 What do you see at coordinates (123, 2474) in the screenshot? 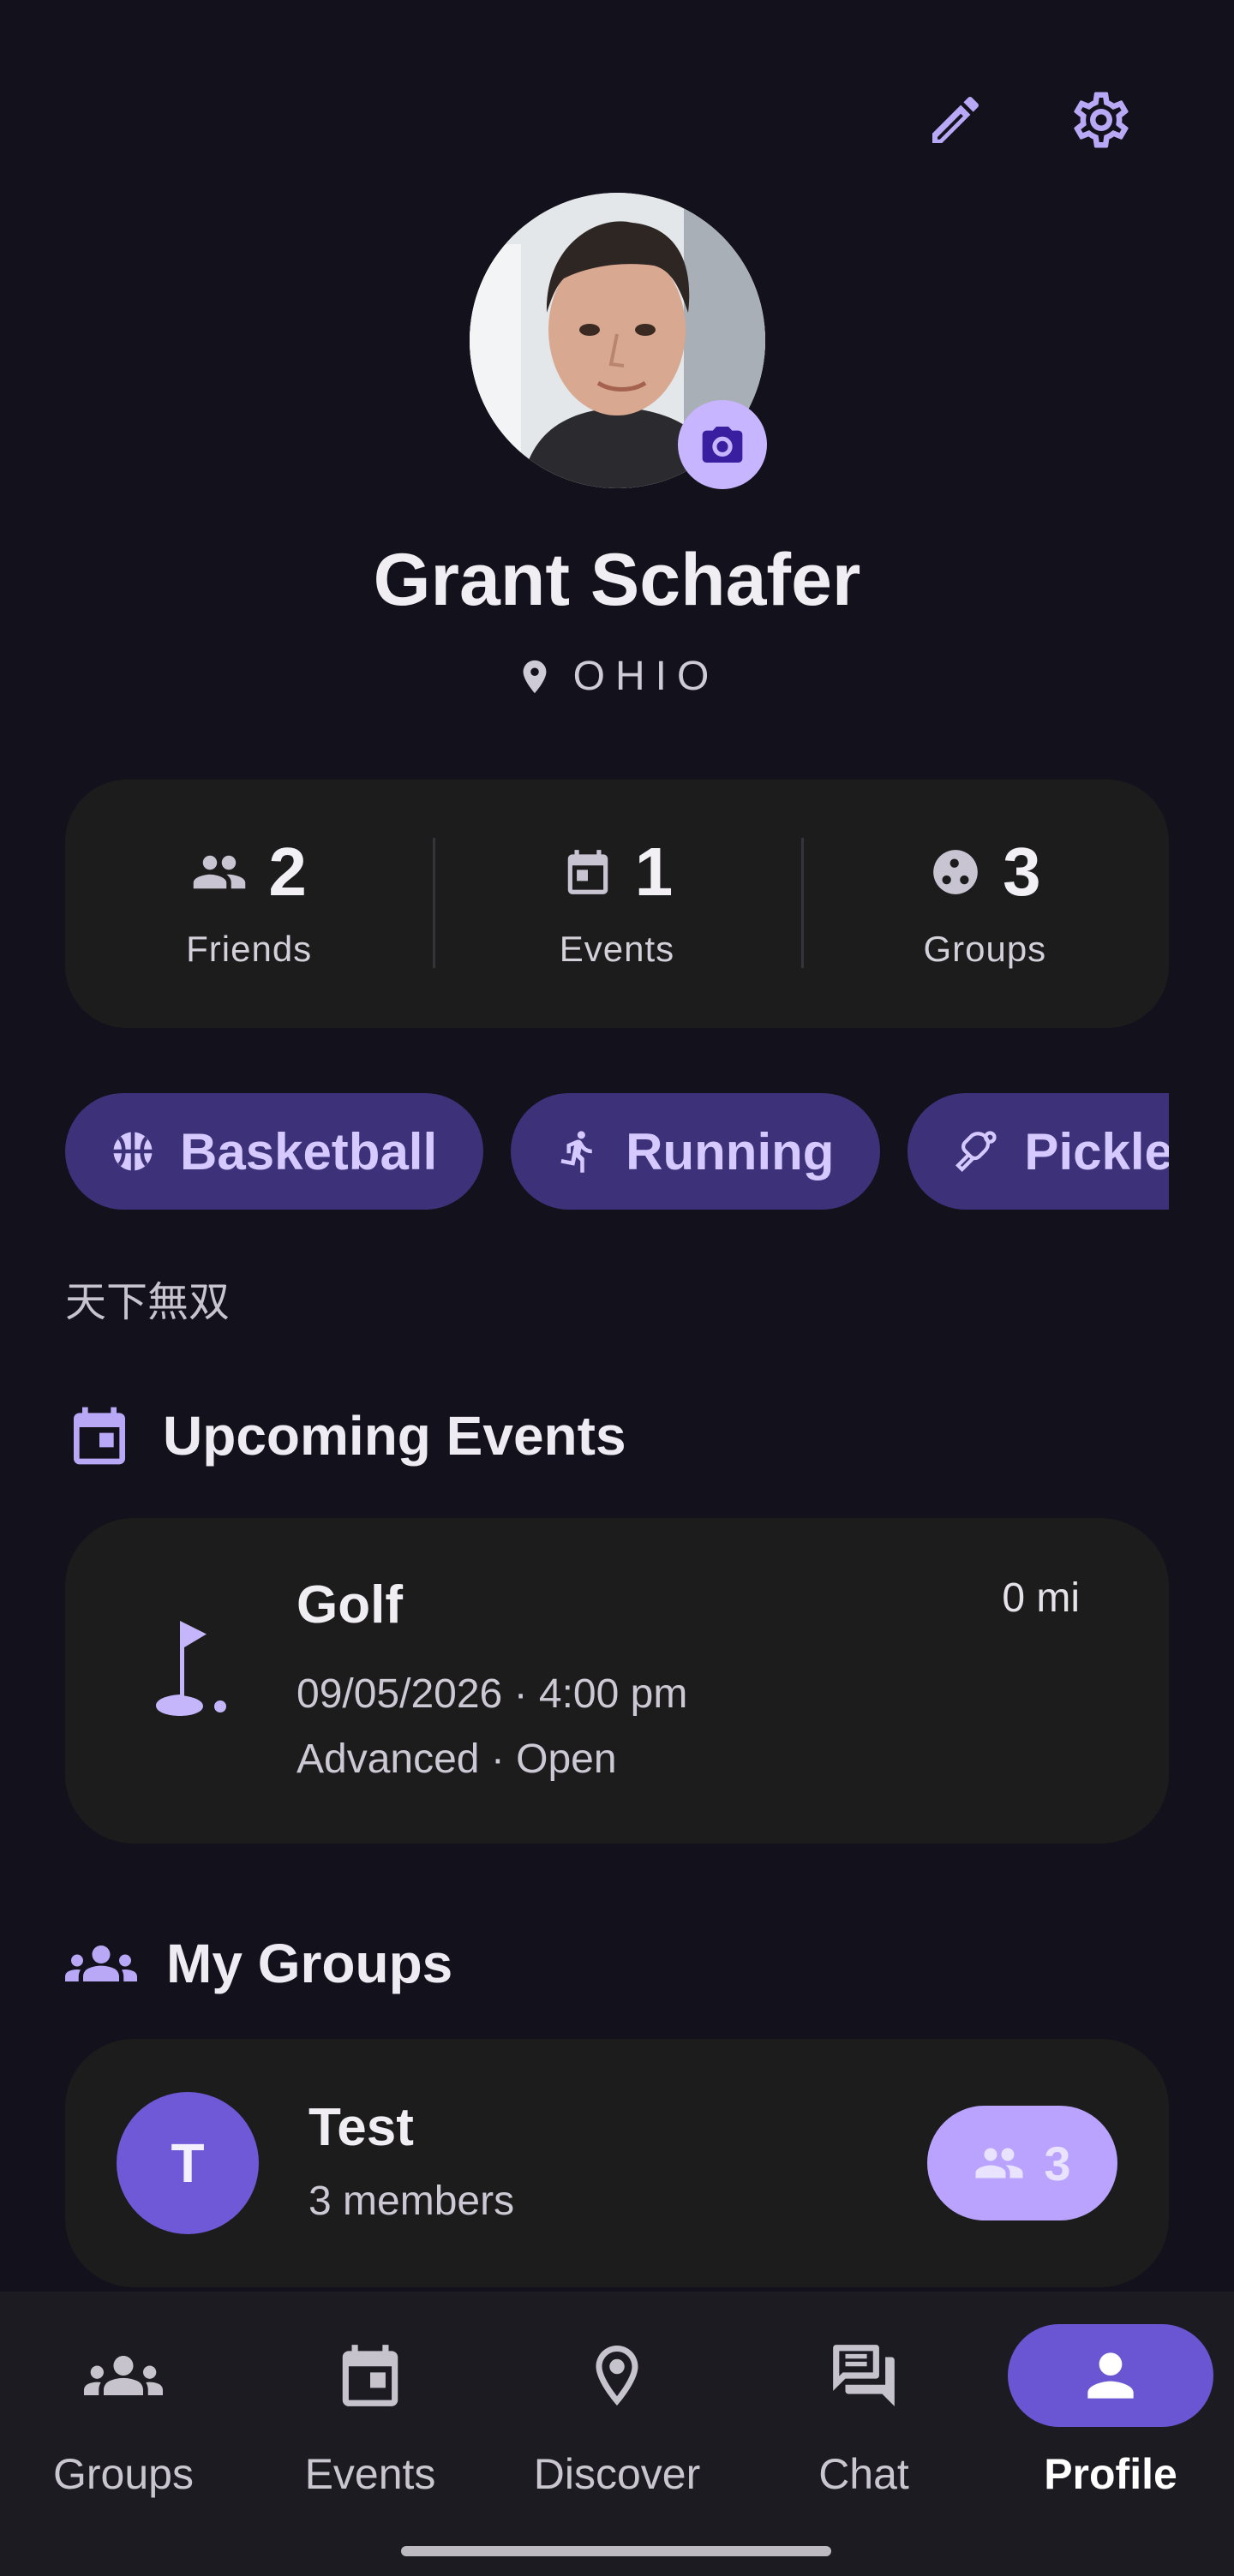
I see `nav-label: Groups` at bounding box center [123, 2474].